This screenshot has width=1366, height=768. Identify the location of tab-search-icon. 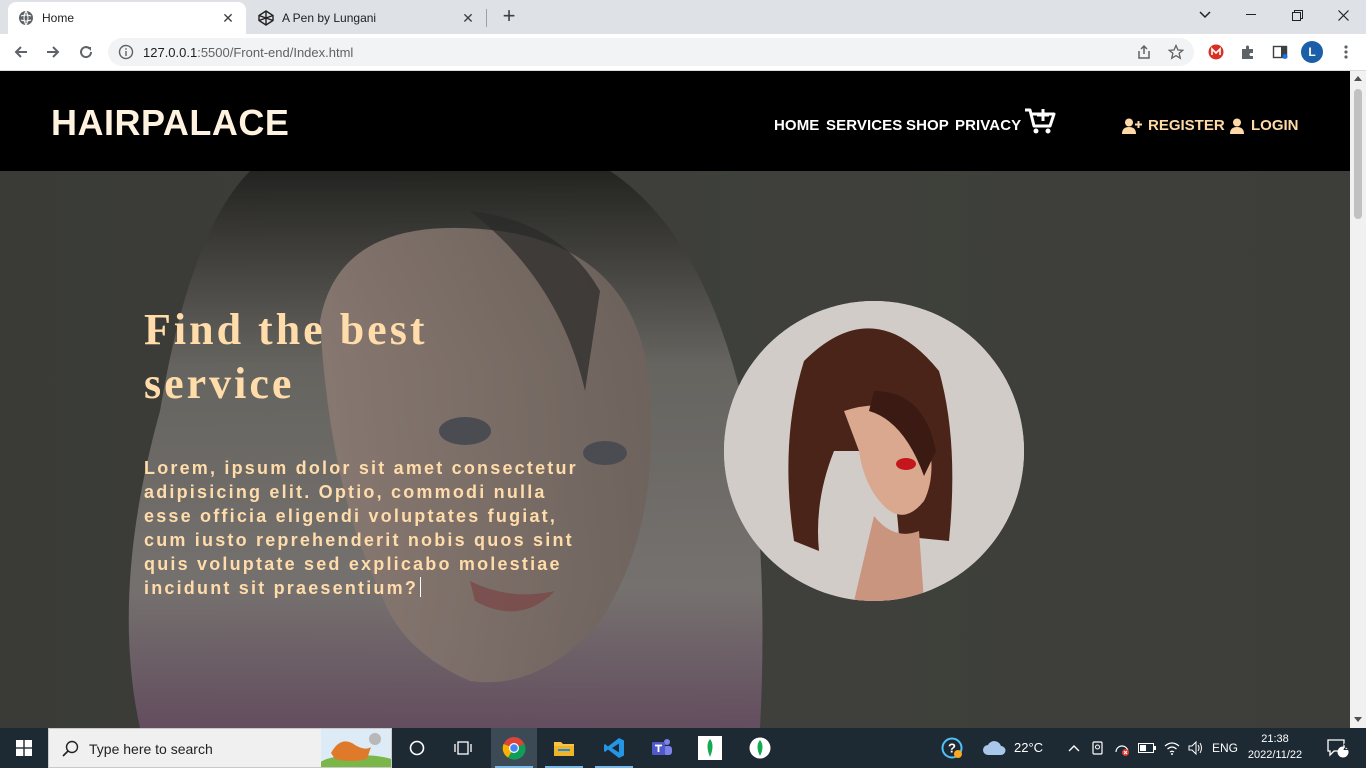
(1205, 15).